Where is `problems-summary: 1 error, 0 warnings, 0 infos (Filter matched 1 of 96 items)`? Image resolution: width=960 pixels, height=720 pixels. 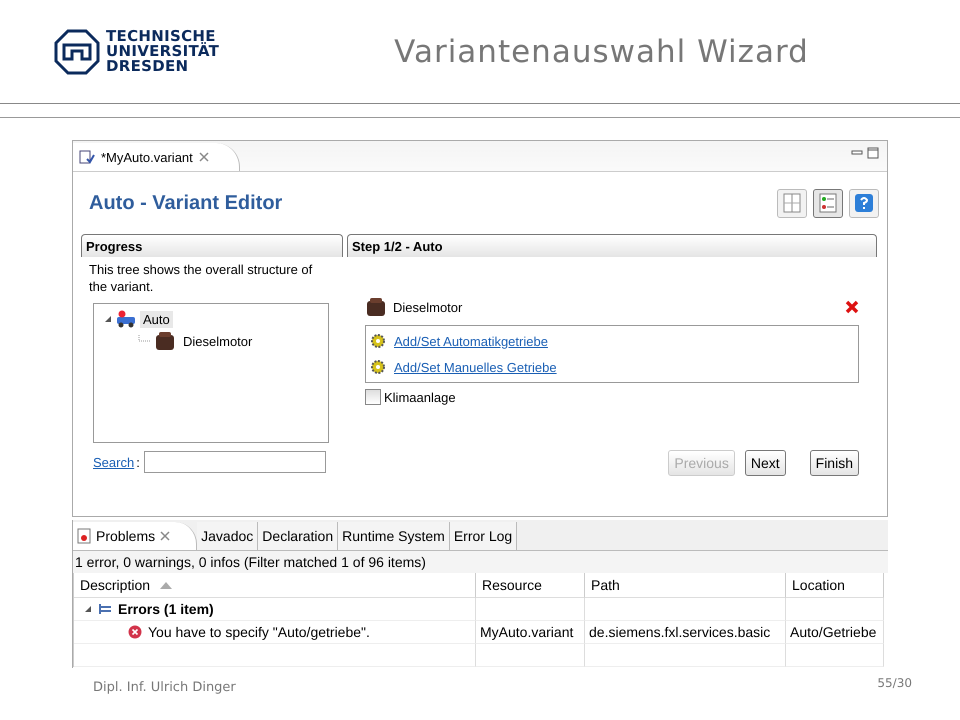
problems-summary: 1 error, 0 warnings, 0 infos (Filter matched 1 of 96 items) is located at coordinates (480, 562).